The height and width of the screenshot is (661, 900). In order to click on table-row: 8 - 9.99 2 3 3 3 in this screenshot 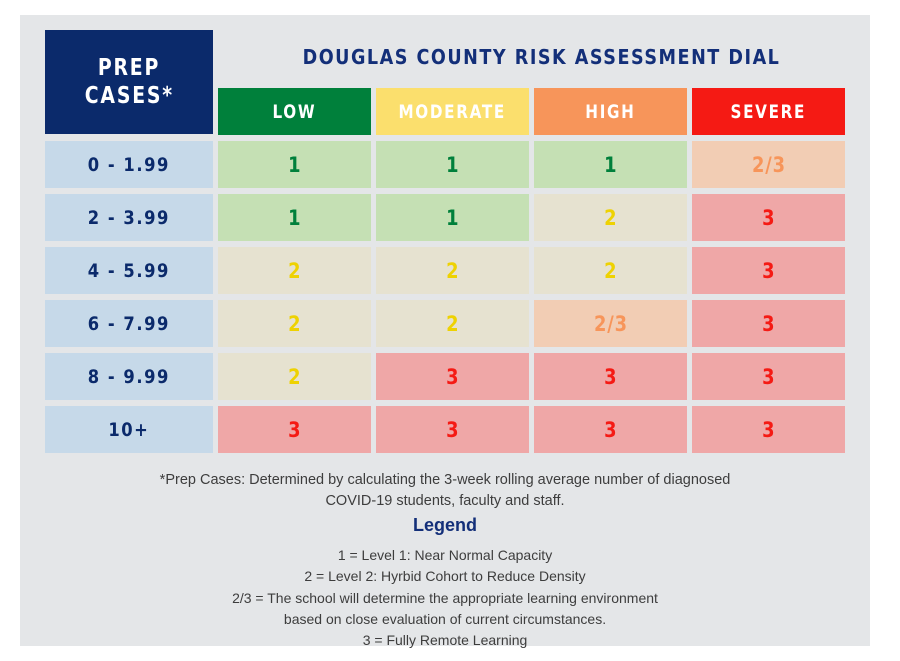, I will do `click(445, 376)`.